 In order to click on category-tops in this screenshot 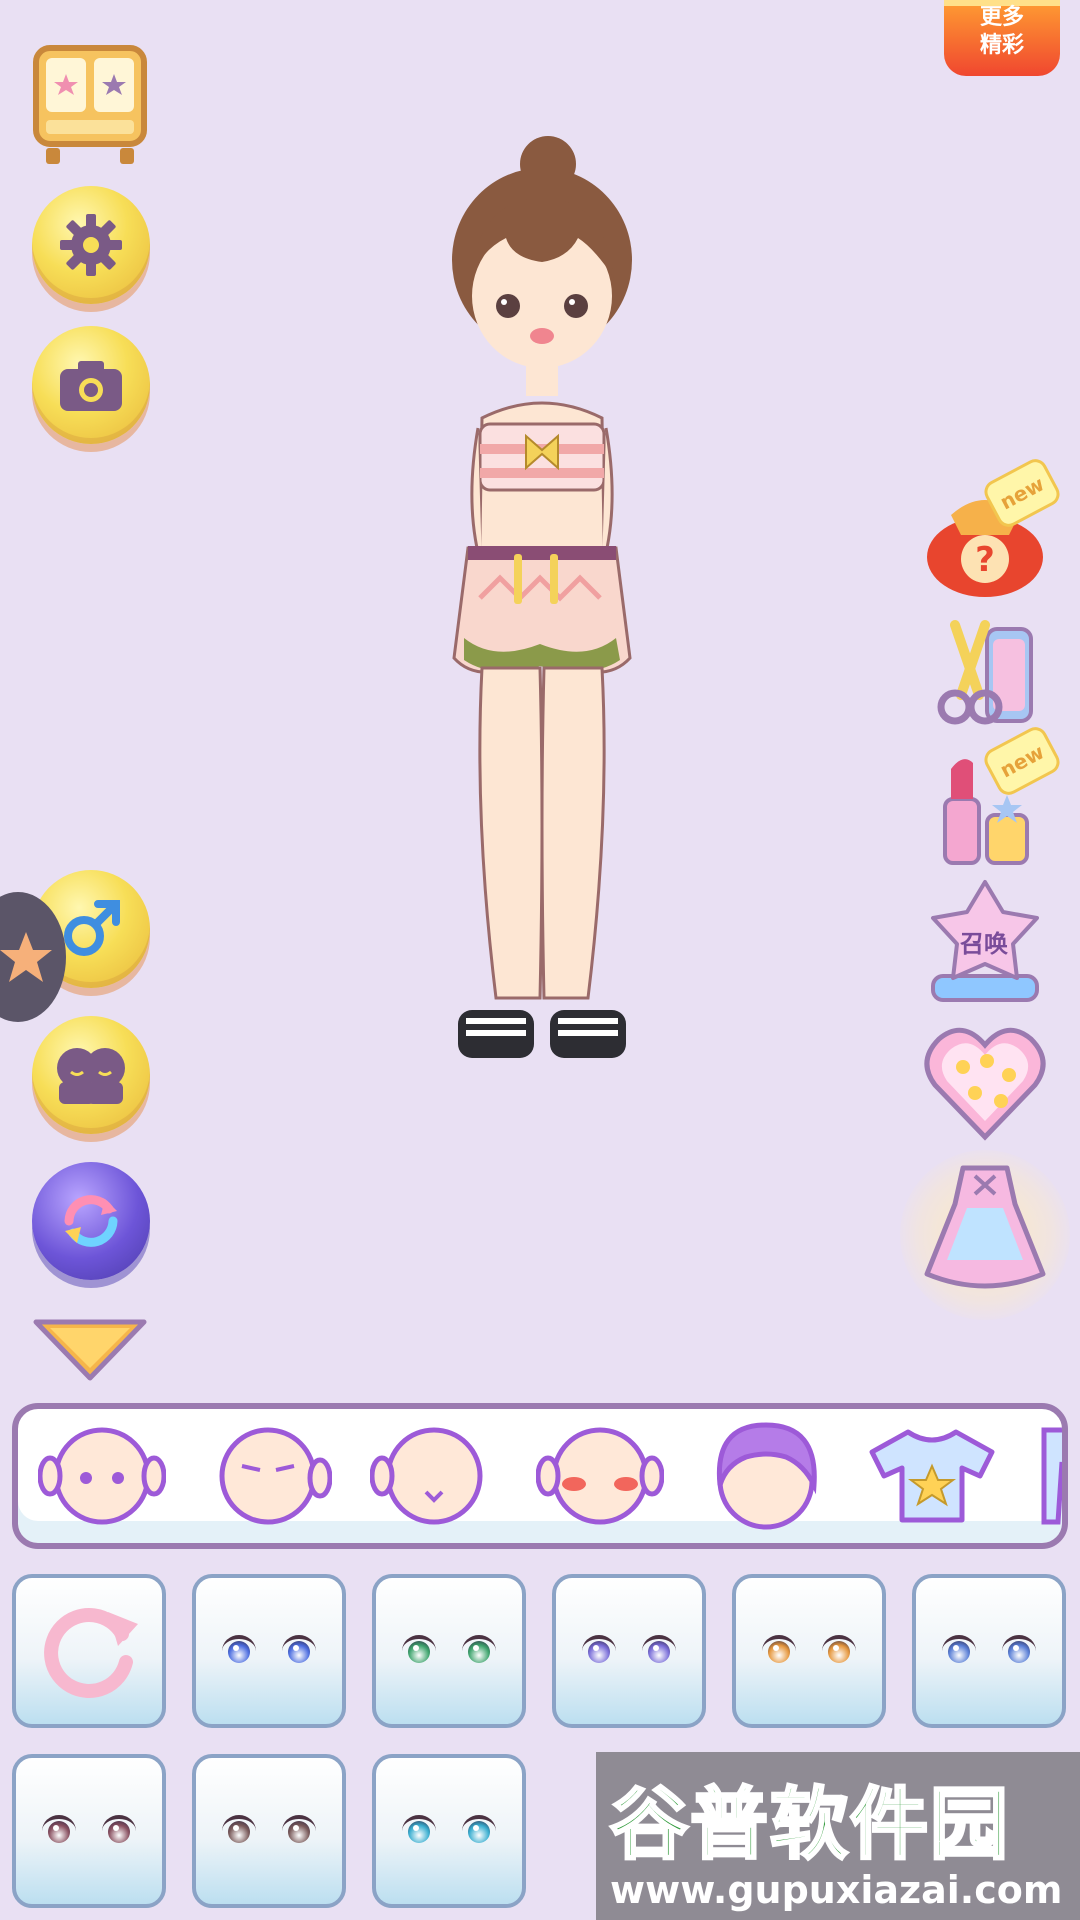, I will do `click(932, 1476)`.